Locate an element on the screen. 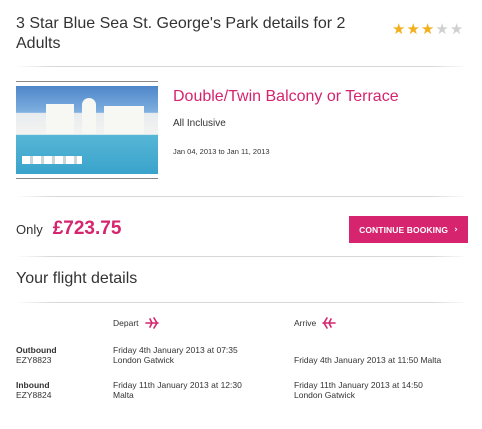 Image resolution: width=482 pixels, height=429 pixels. room-name: Double/Twin Balcony or Terrace is located at coordinates (286, 96).